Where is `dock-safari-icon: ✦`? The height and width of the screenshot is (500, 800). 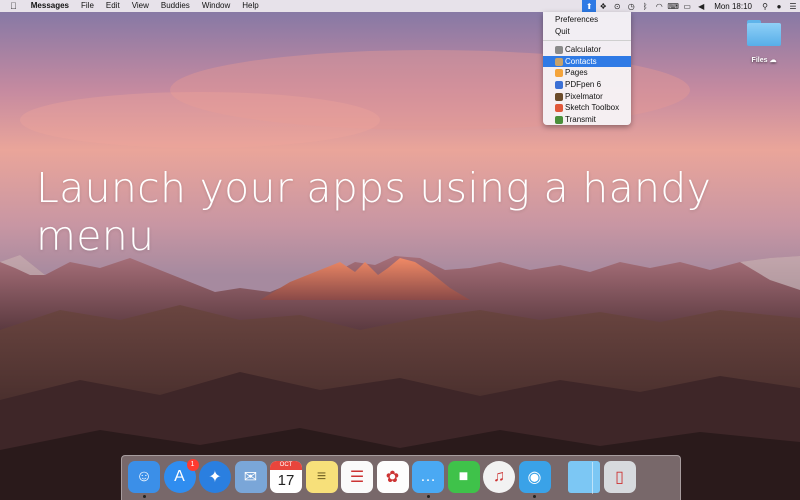
dock-safari-icon: ✦ is located at coordinates (215, 477).